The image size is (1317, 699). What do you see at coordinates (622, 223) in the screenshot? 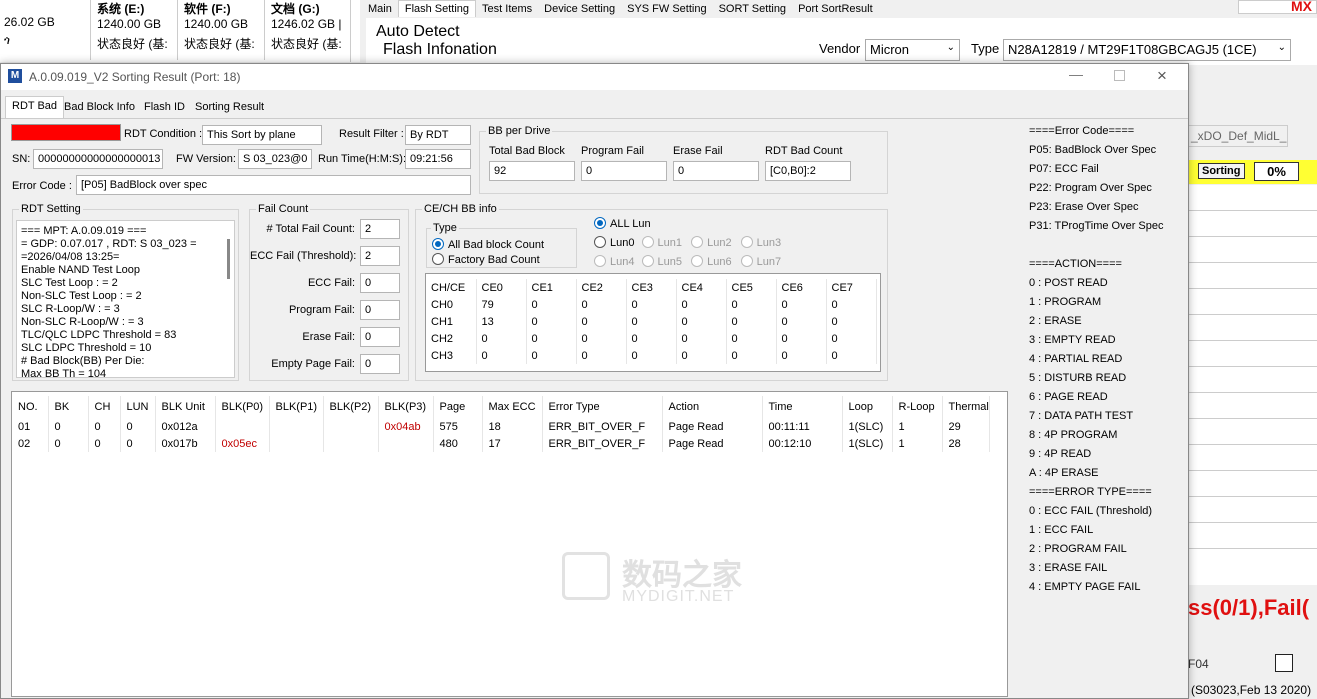
I see `radio-all-lun: ALL Lun` at bounding box center [622, 223].